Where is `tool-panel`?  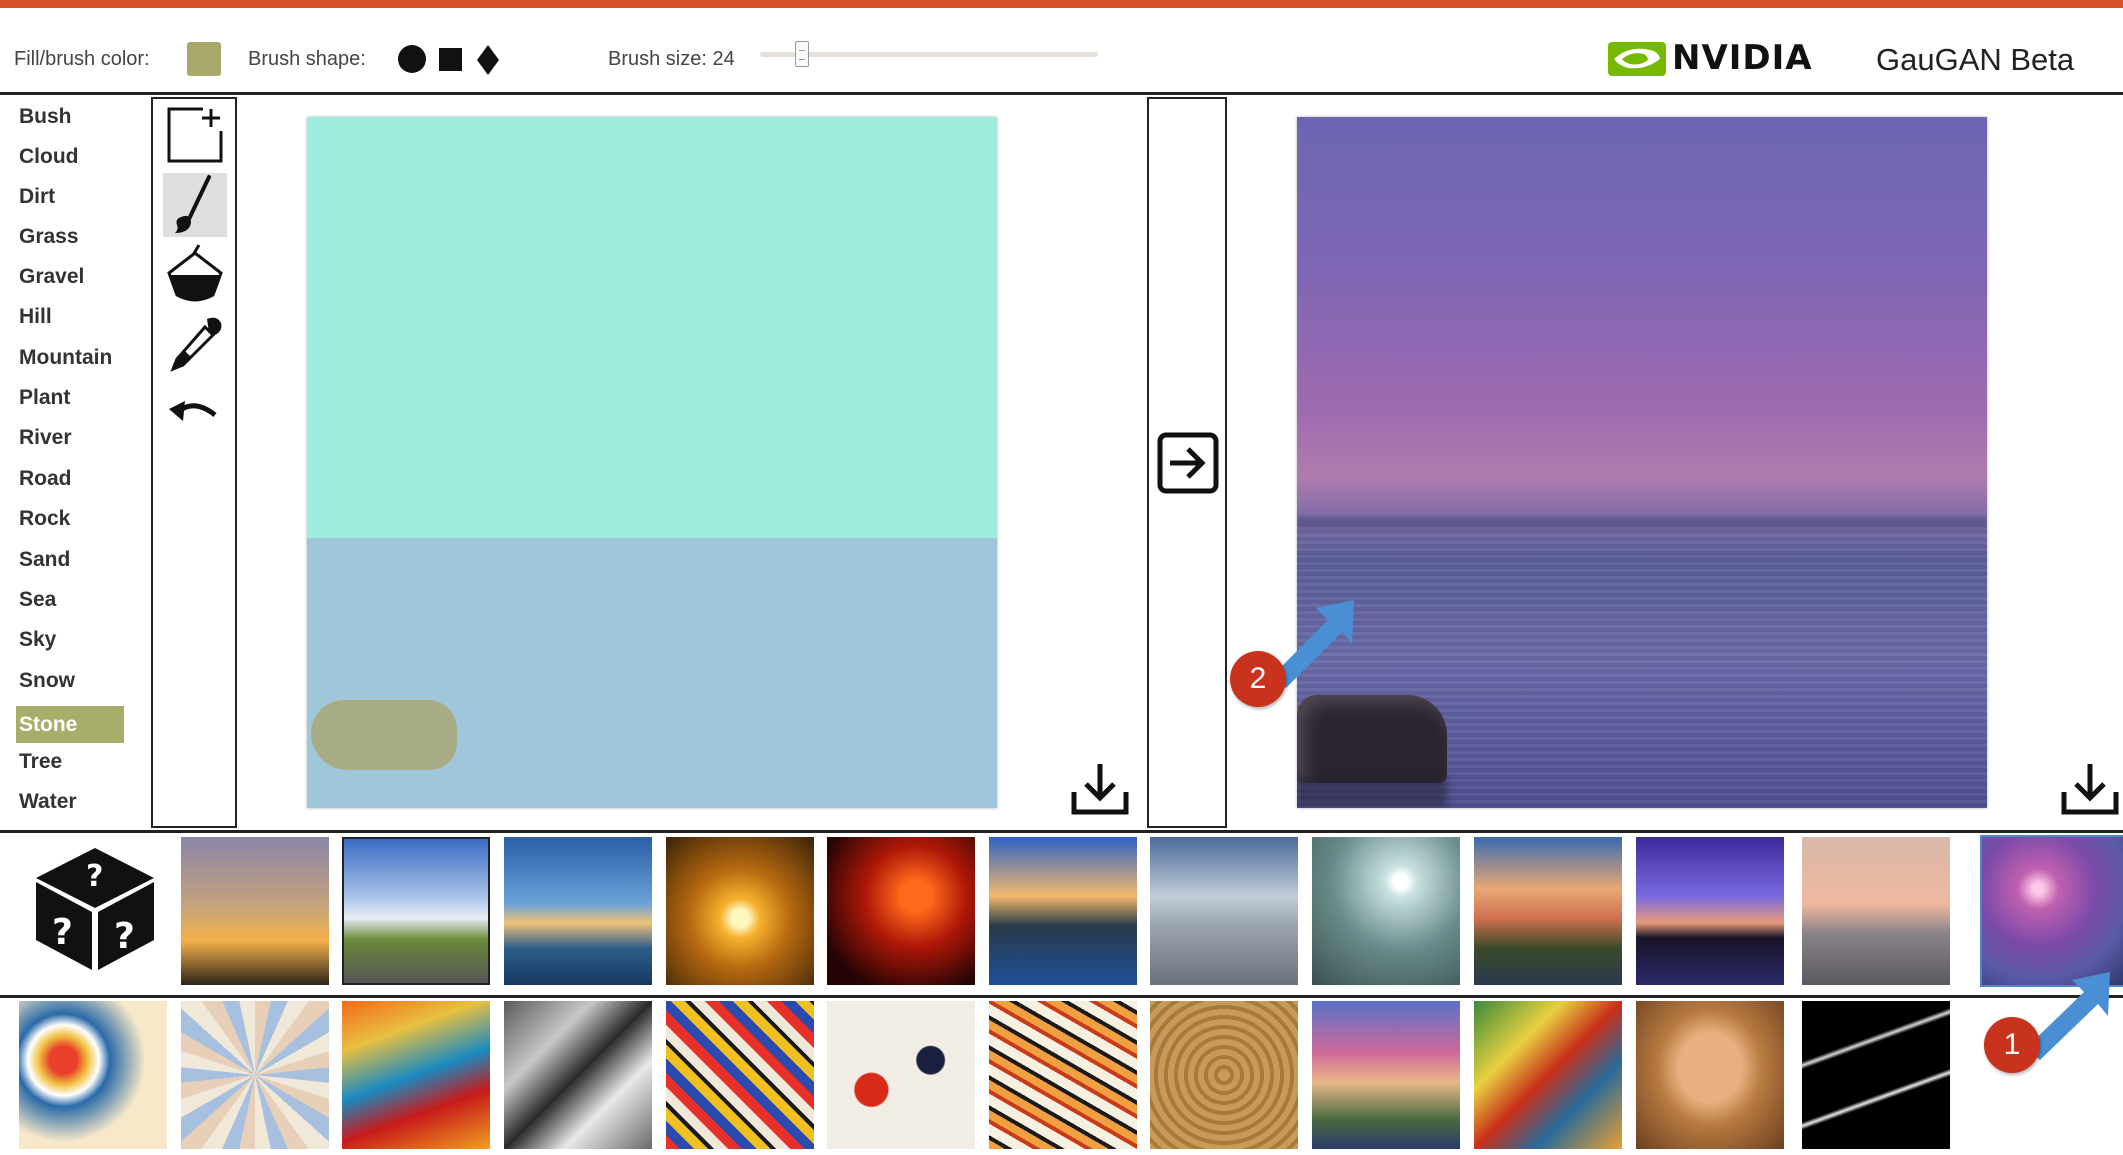
tool-panel is located at coordinates (194, 462).